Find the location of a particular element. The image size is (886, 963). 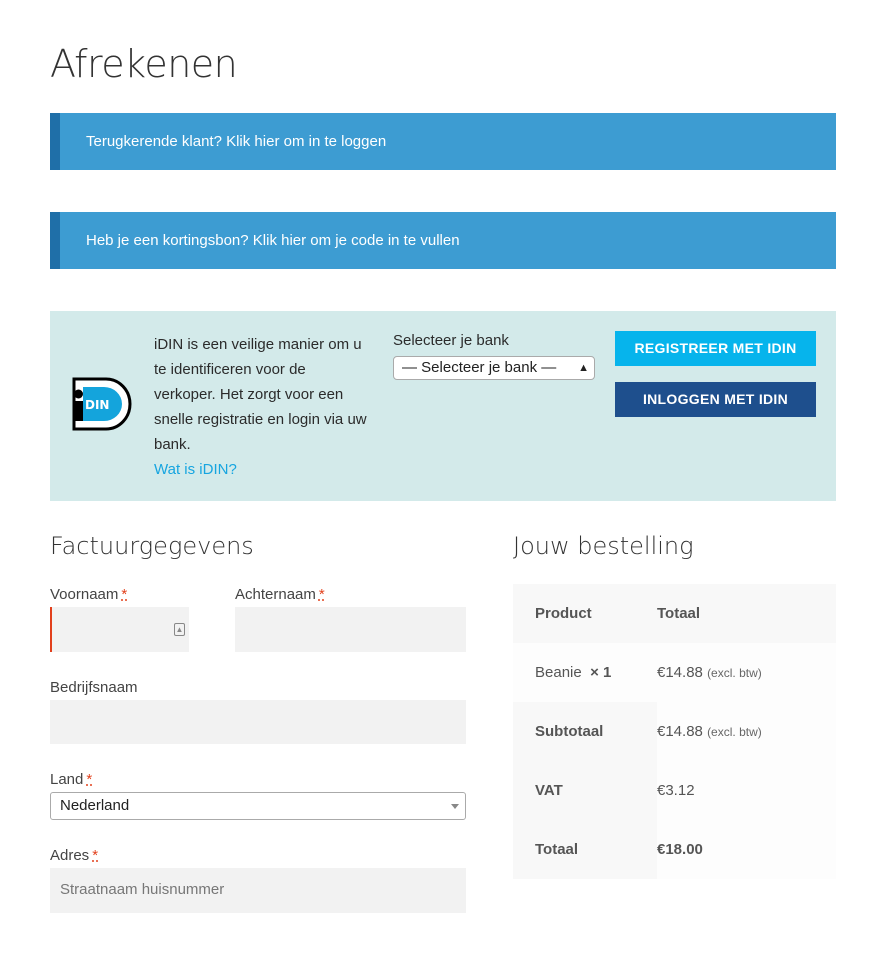

register-idin-button: REGISTREER MET IDIN is located at coordinates (715, 348).